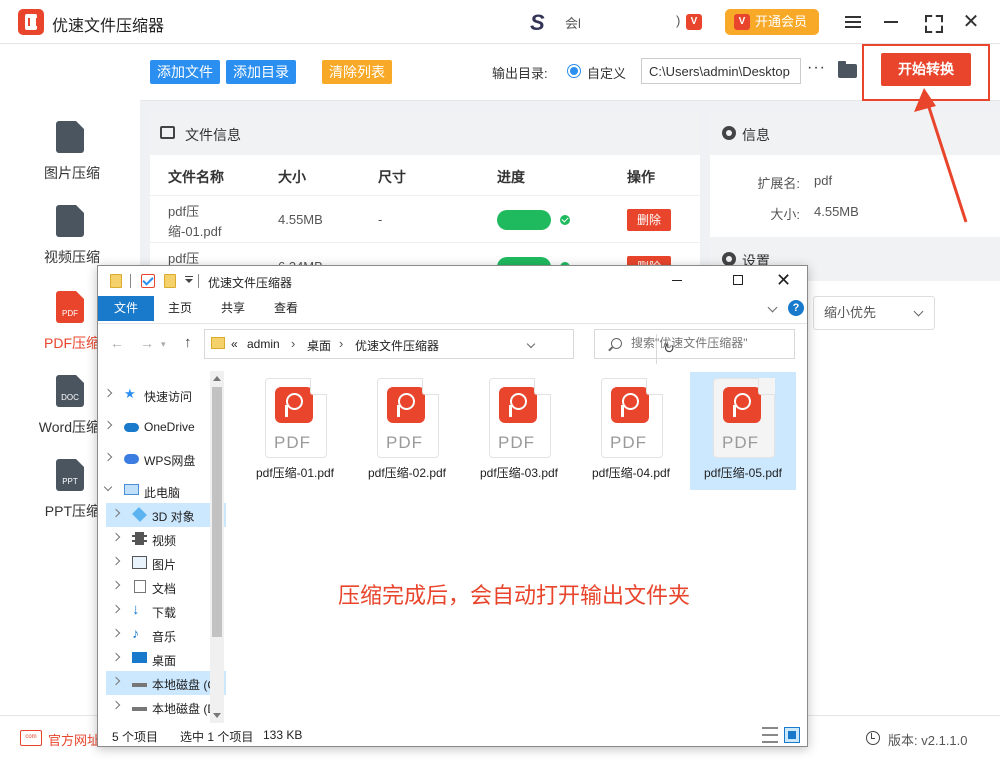 Image resolution: width=1000 pixels, height=760 pixels. I want to click on sidebar-item-image: 图片压缩, so click(70, 161).